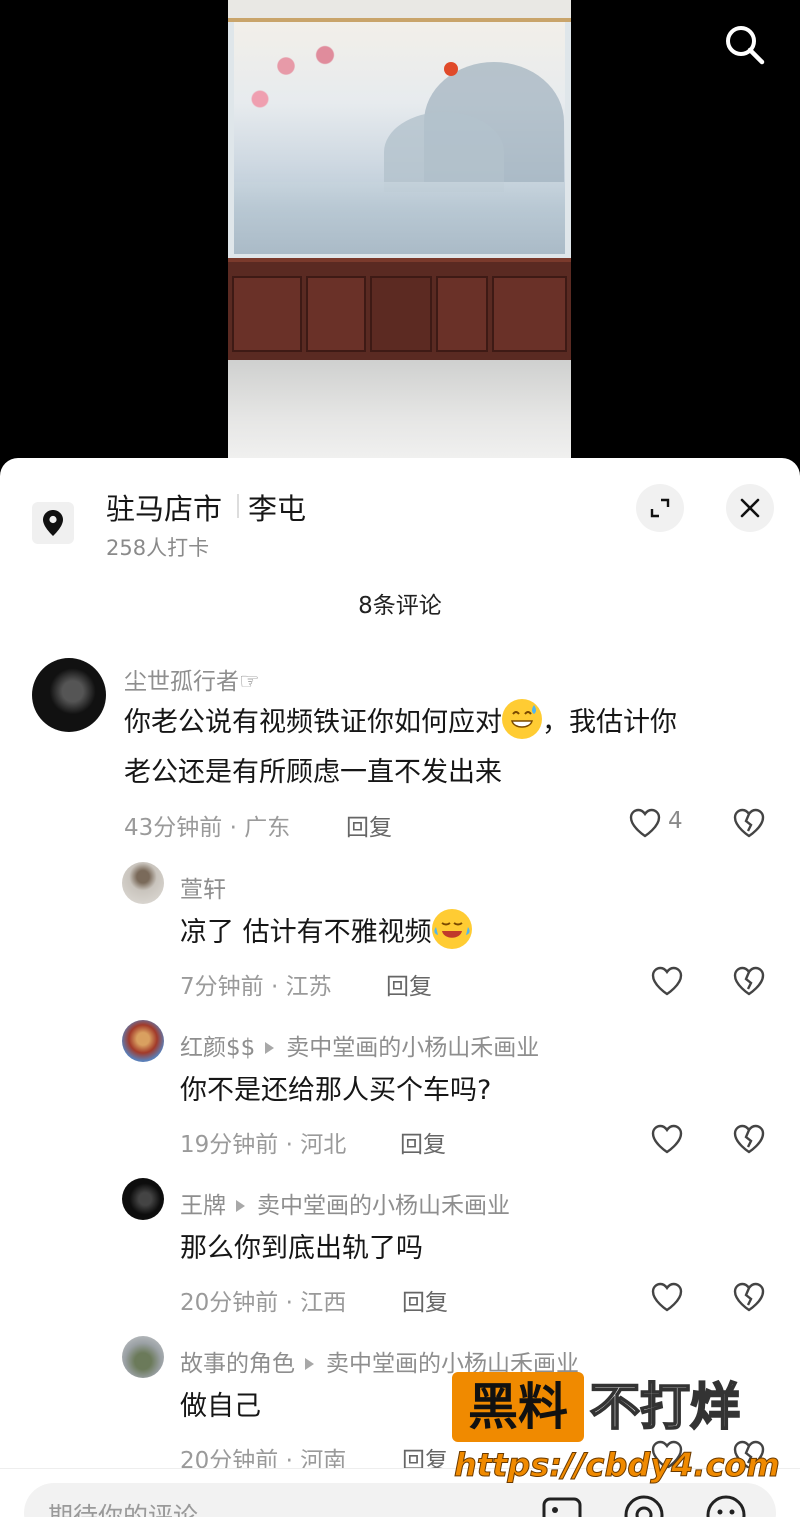  What do you see at coordinates (400, 513) in the screenshot?
I see `location-header: 驻马店市 李屯 258人打卡` at bounding box center [400, 513].